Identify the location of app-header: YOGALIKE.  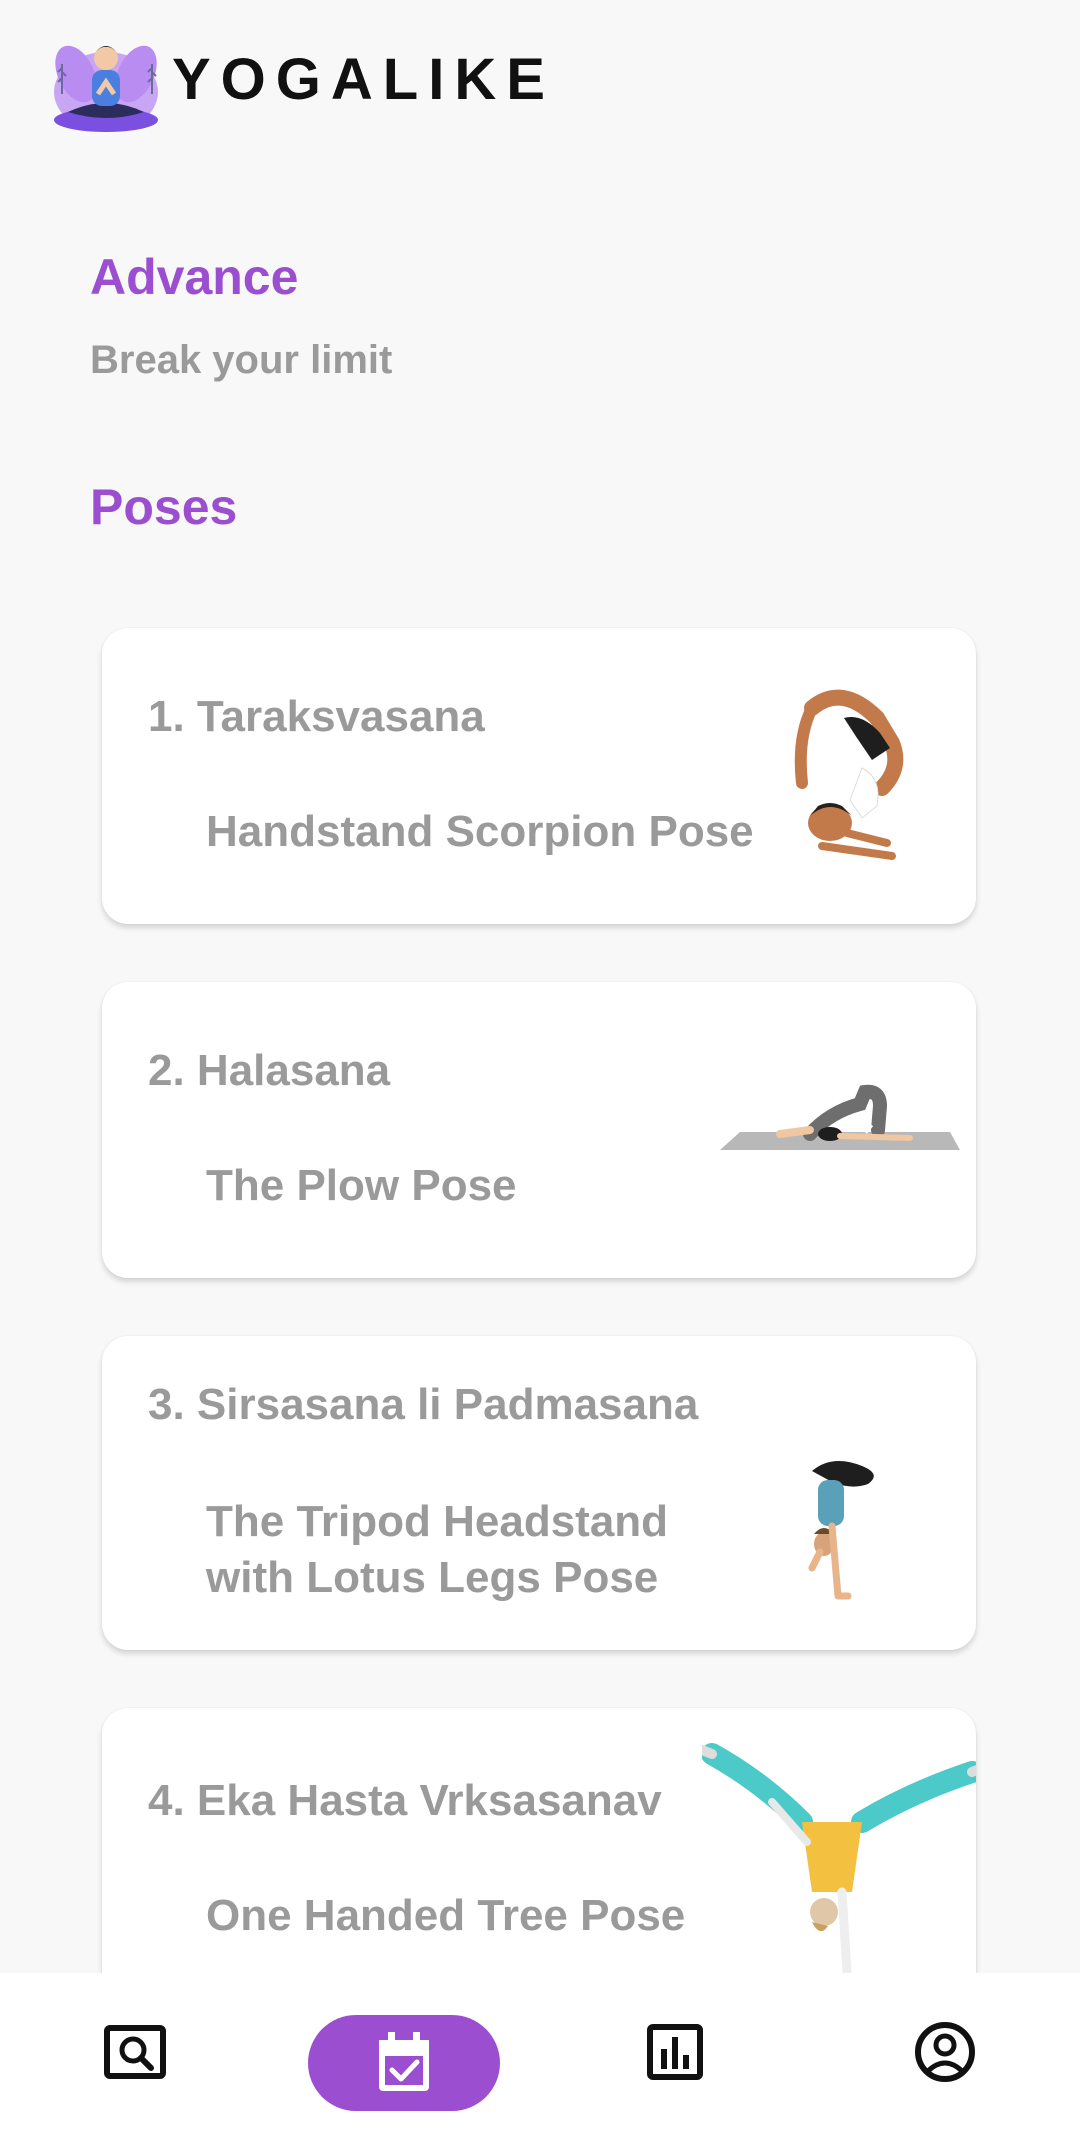
(301, 79).